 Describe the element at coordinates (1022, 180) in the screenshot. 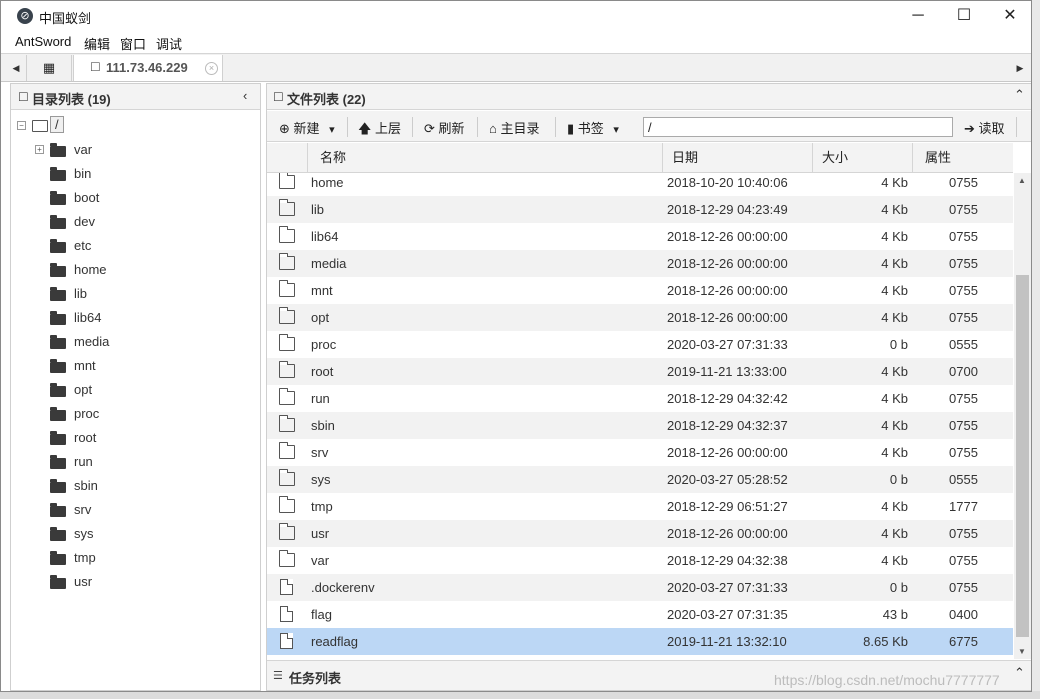

I see `scroll-up-icon: ▲` at that location.